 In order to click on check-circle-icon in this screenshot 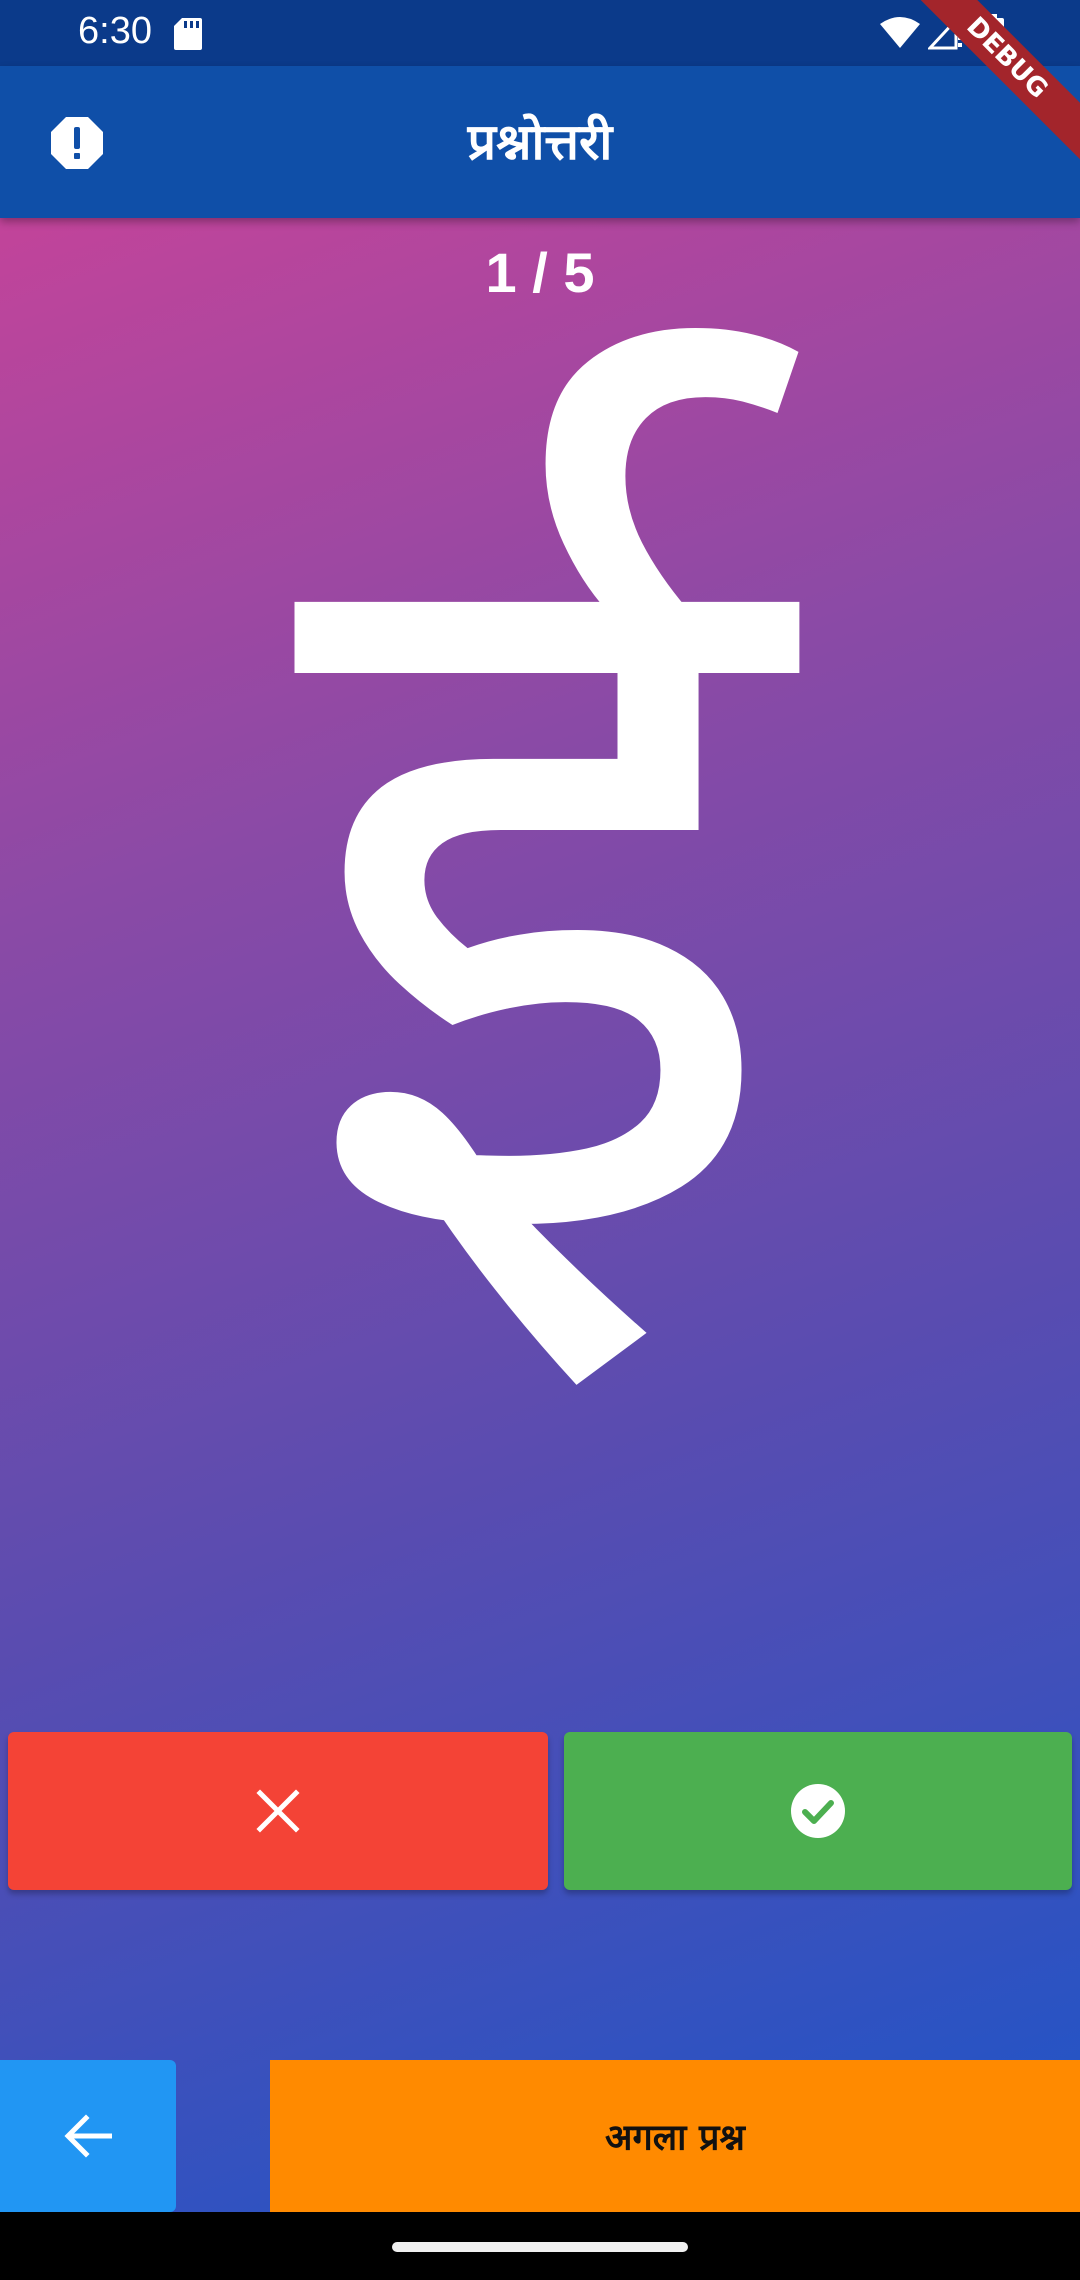, I will do `click(818, 1811)`.